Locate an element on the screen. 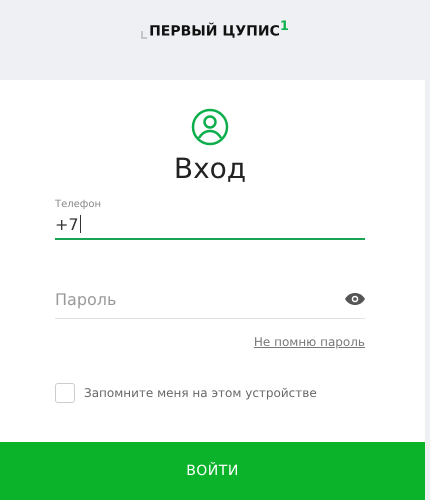 Image resolution: width=430 pixels, height=500 pixels. remember-checkbox is located at coordinates (65, 393).